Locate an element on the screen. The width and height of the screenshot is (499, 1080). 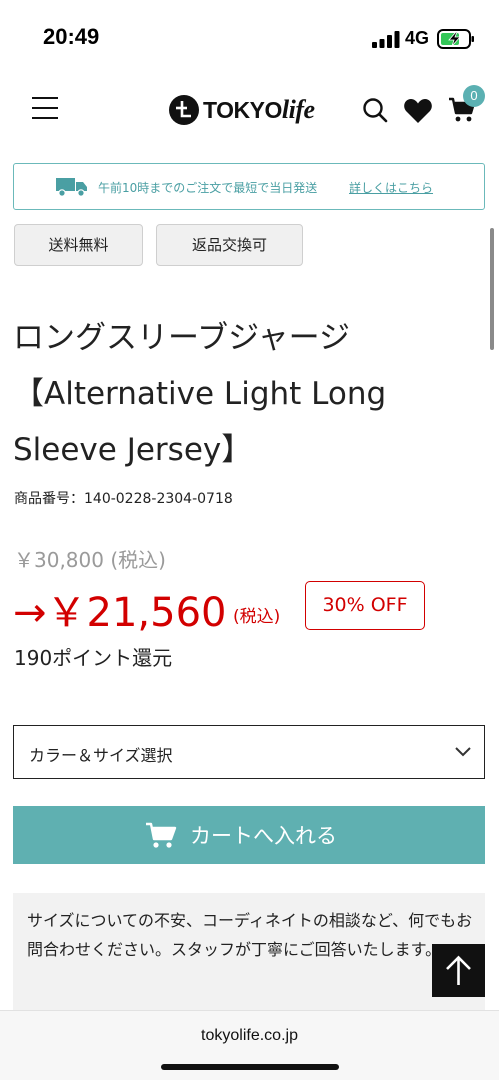
back-to-top-button is located at coordinates (458, 970).